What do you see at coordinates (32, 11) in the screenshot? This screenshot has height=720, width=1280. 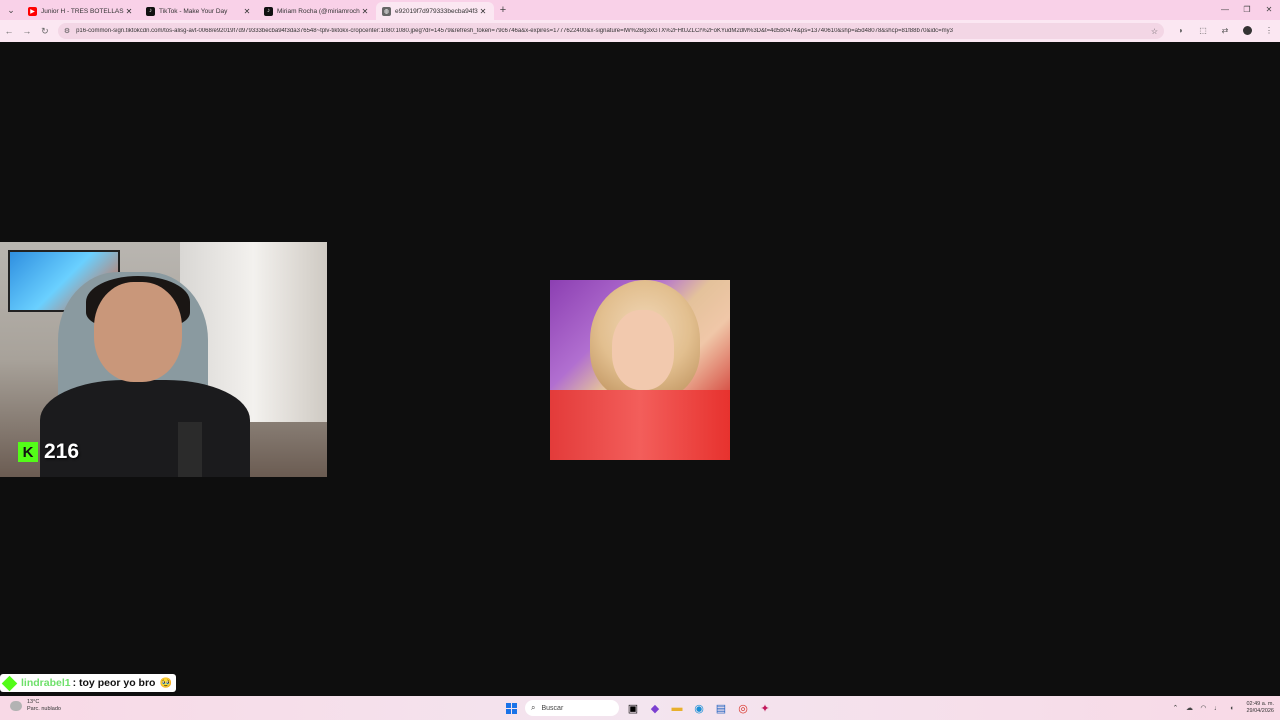 I see `youtube-icon: ▶` at bounding box center [32, 11].